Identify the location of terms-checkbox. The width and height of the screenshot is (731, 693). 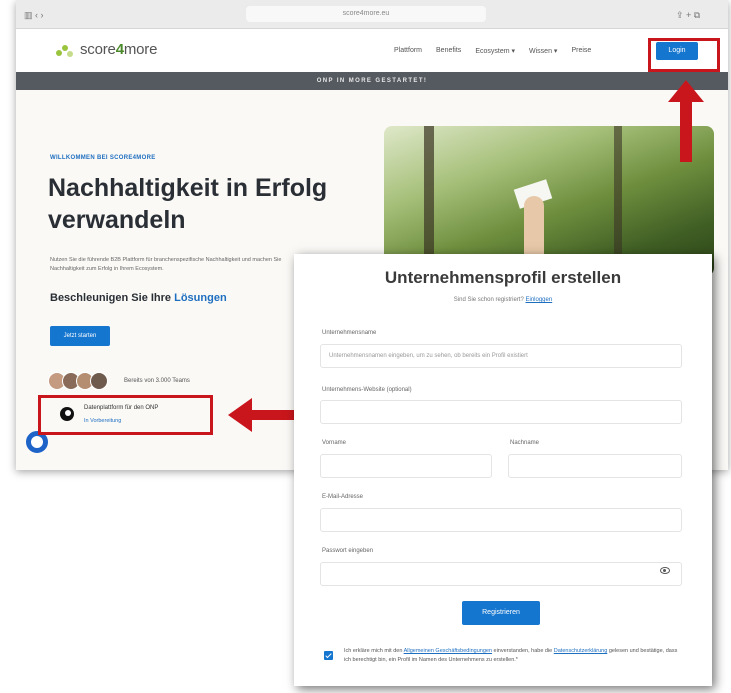
(328, 655).